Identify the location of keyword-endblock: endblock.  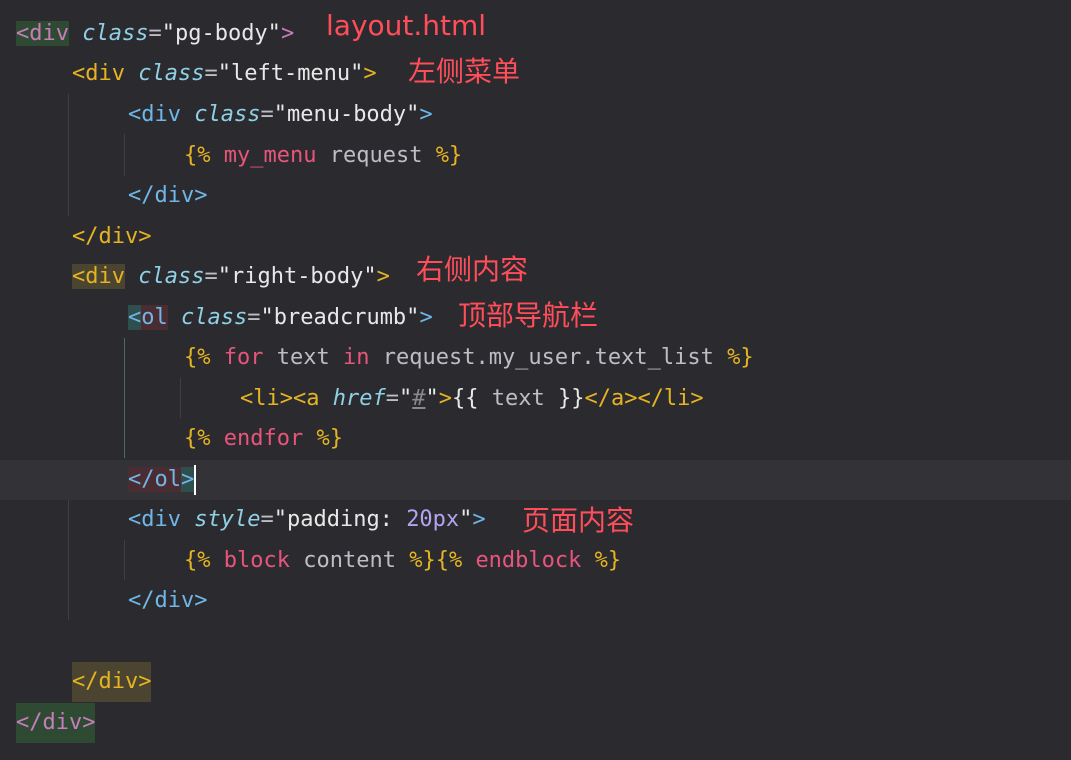
(528, 560).